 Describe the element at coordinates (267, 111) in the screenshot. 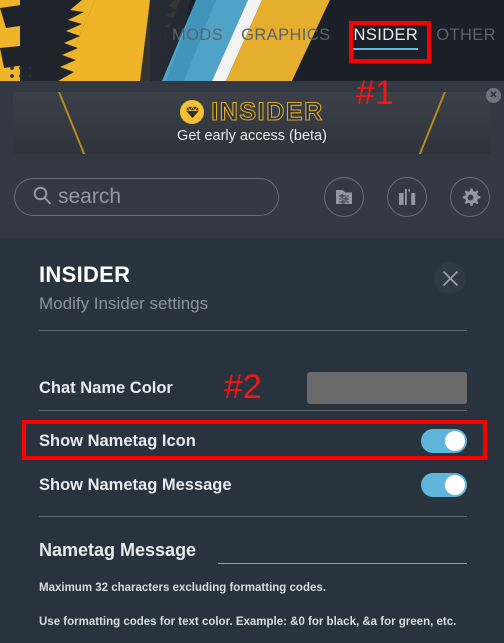

I see `promo-title: INSIDER` at that location.